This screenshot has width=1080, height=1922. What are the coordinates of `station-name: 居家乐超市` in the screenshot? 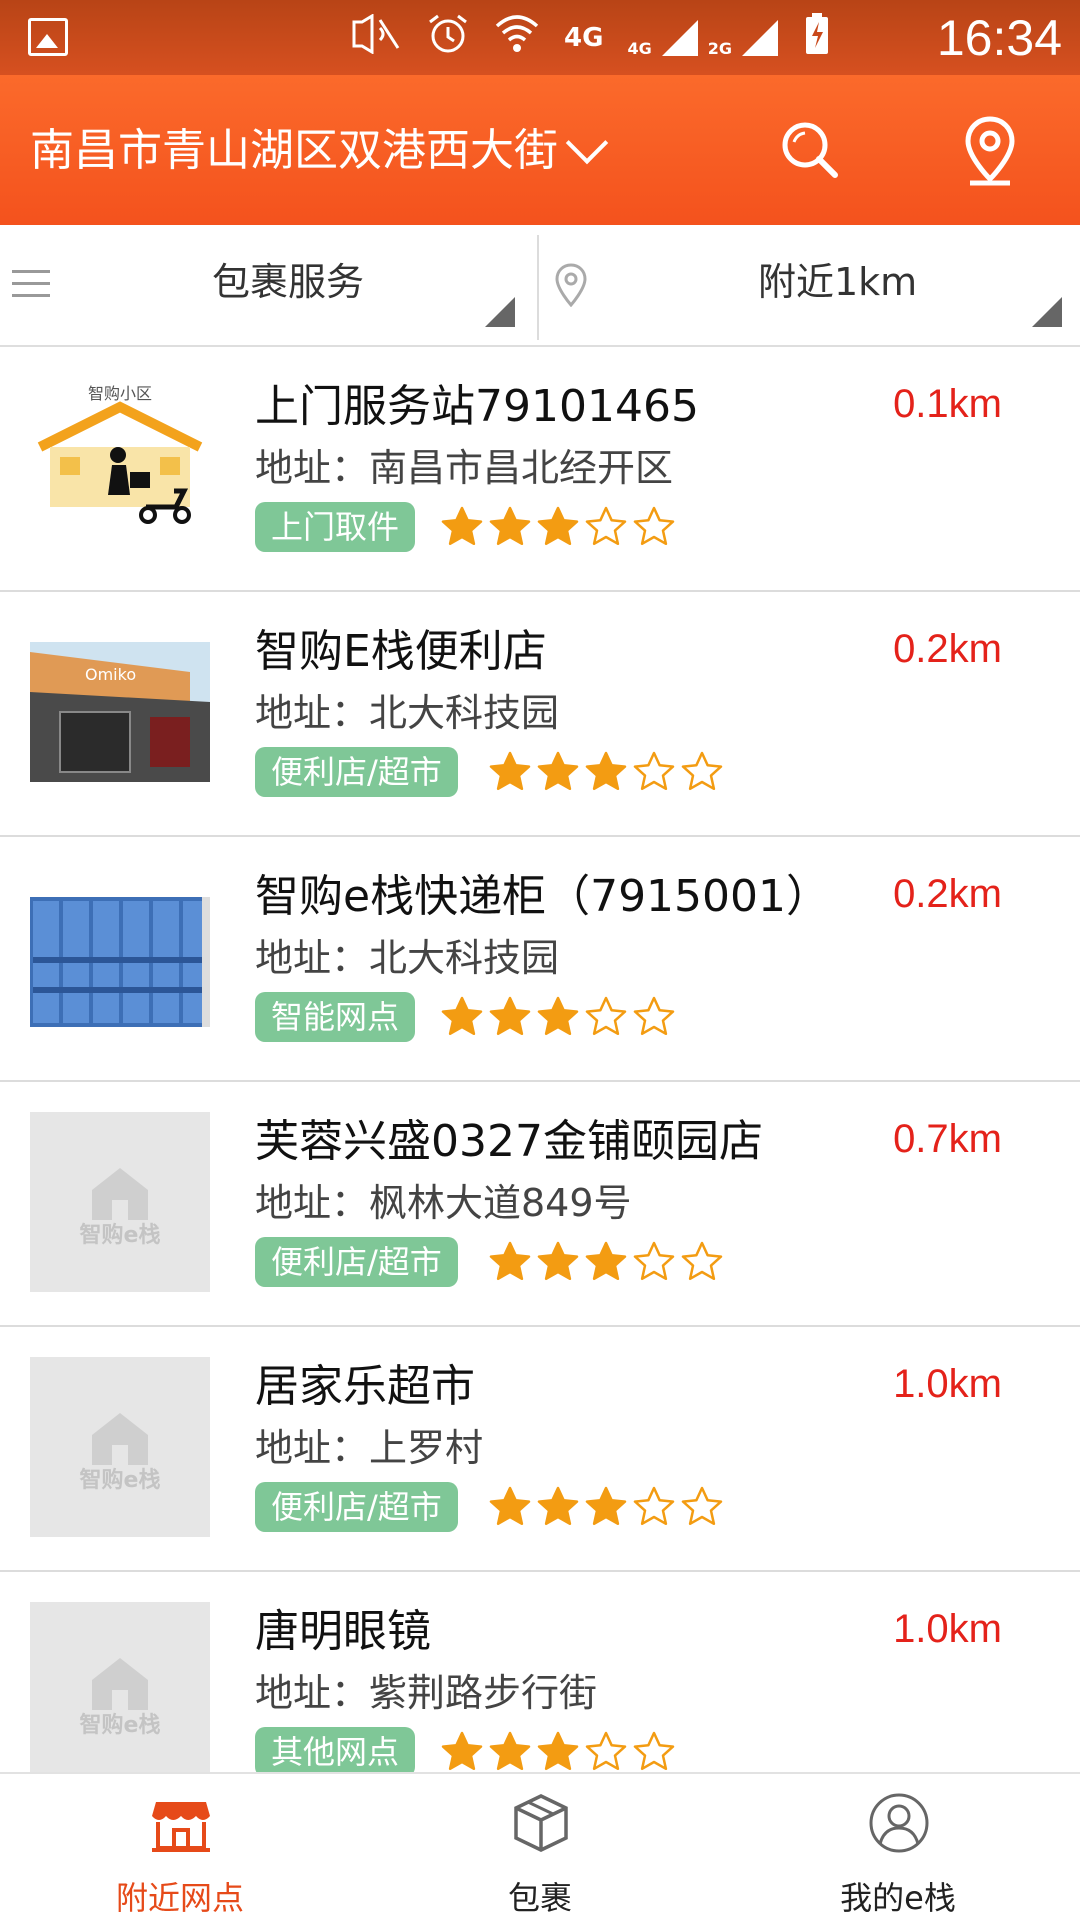 It's located at (365, 1386).